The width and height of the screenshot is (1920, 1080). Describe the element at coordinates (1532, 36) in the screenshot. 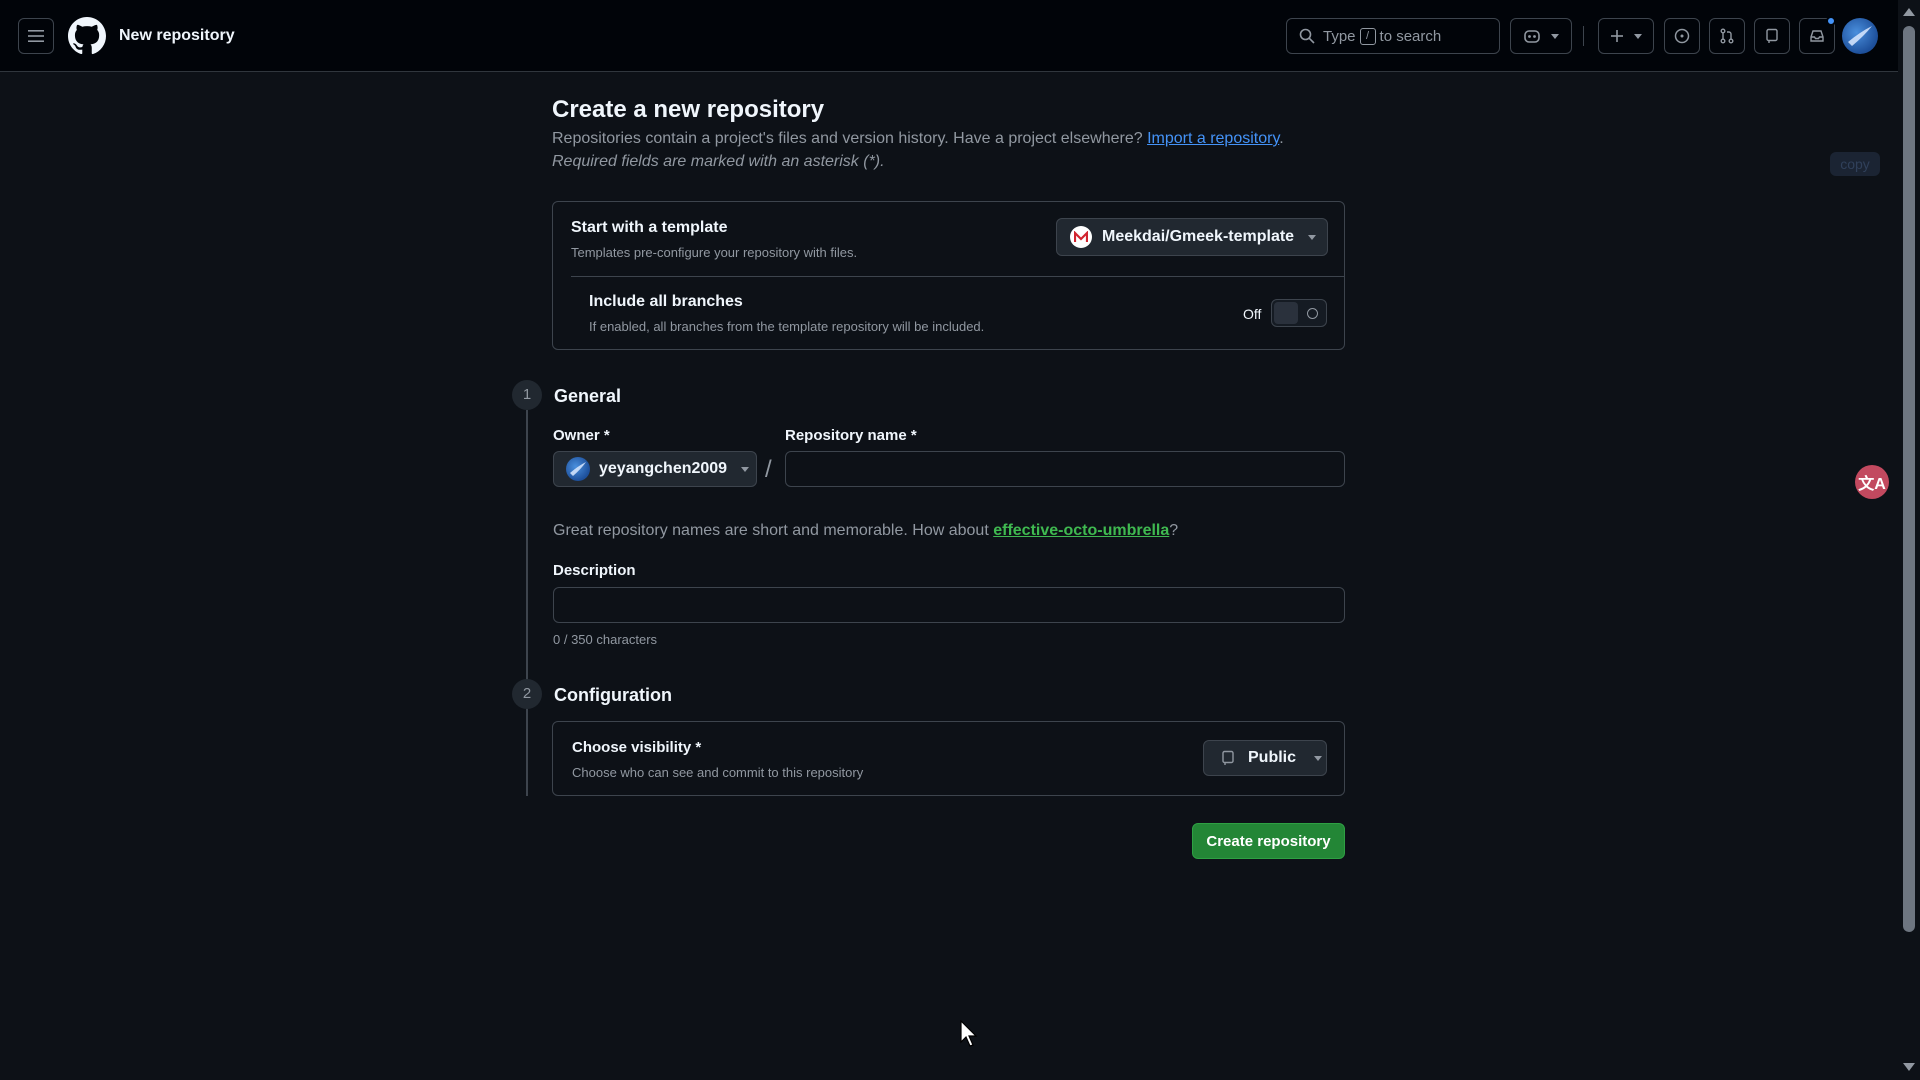

I see `copilot-icon` at that location.